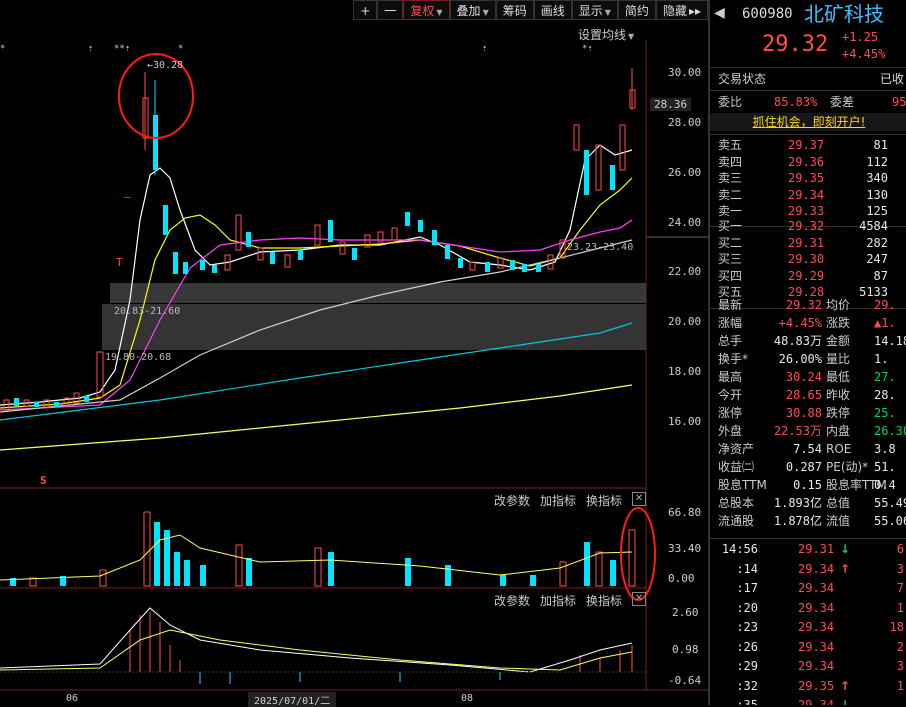  Describe the element at coordinates (806, 162) in the screenshot. I see `sell-level-price: 29.36` at that location.